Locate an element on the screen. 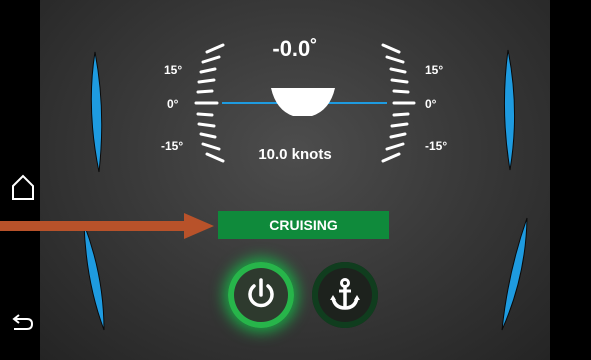 The image size is (591, 360). power-icon is located at coordinates (261, 293).